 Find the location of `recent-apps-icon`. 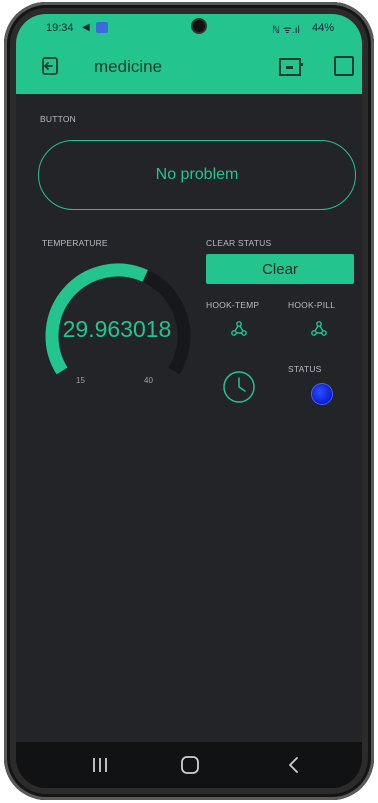

recent-apps-icon is located at coordinates (100, 765).